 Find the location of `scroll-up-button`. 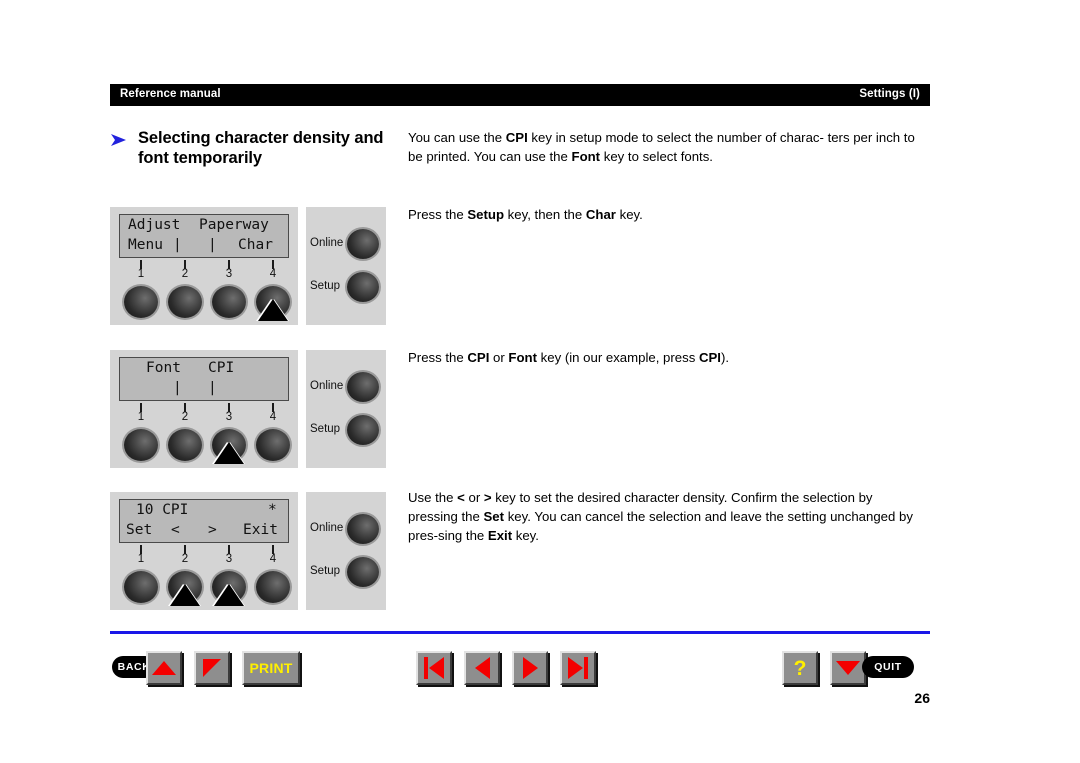

scroll-up-button is located at coordinates (164, 668).